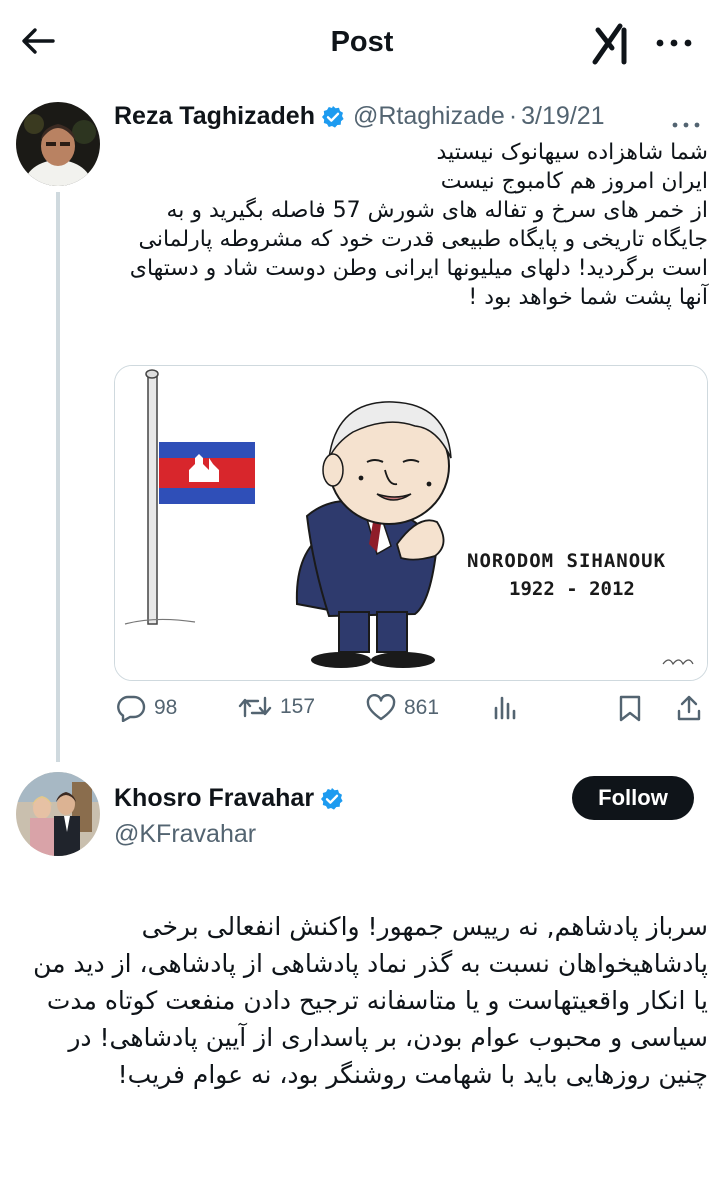  What do you see at coordinates (422, 707) in the screenshot?
I see `like-count: 861` at bounding box center [422, 707].